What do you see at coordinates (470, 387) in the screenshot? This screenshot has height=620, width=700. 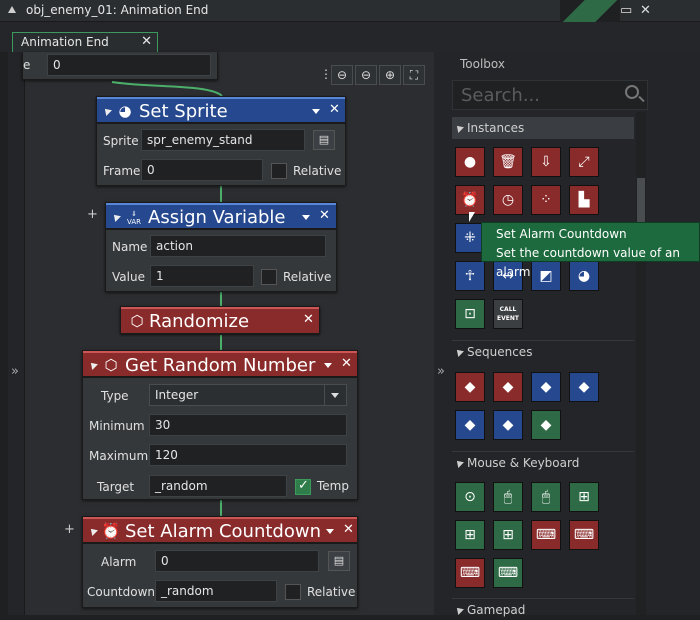 I see `sequence-create-icon: ◆` at bounding box center [470, 387].